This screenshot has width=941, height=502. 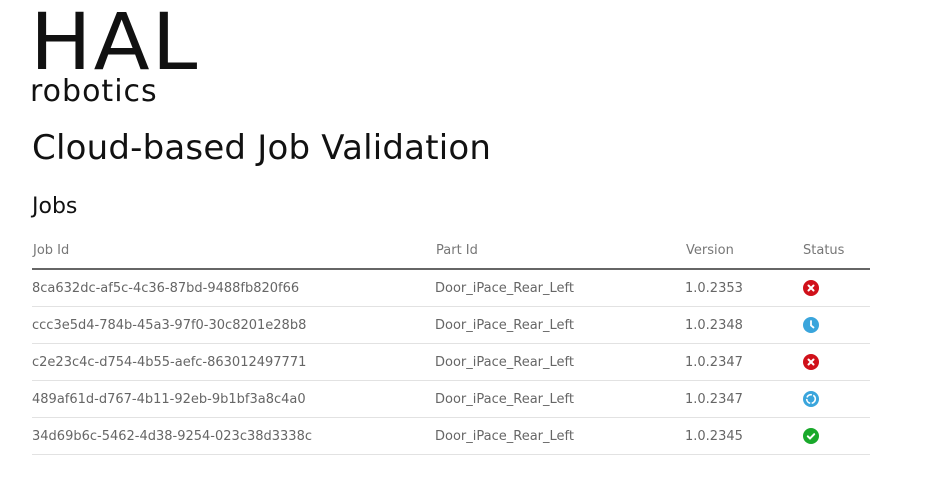 What do you see at coordinates (233, 436) in the screenshot?
I see `job-id: 34d69b6c-5462-4d38-9254-023c38d3338c` at bounding box center [233, 436].